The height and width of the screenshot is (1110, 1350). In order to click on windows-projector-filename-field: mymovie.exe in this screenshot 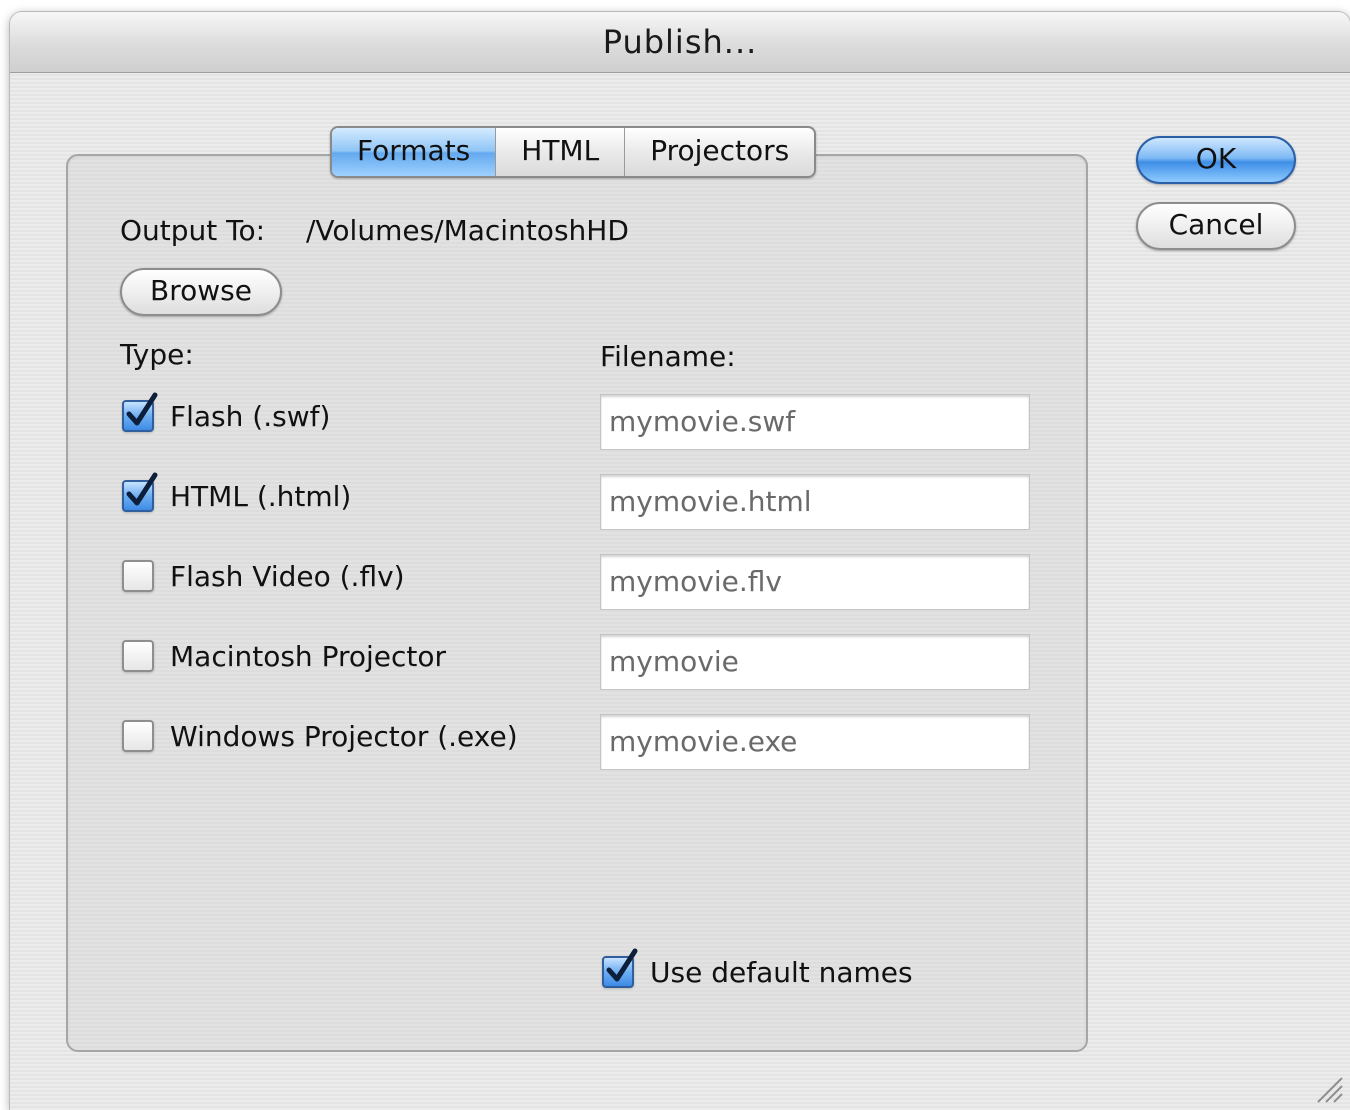, I will do `click(815, 742)`.